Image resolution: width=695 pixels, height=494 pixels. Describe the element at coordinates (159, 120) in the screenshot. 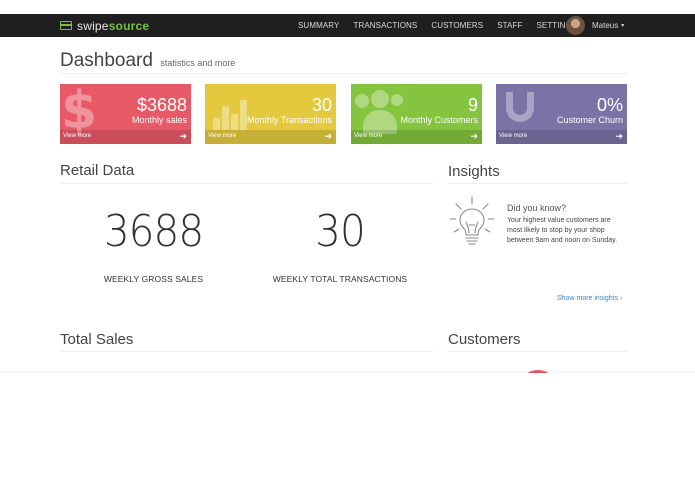

I see `tile-label: Monthly sales` at that location.